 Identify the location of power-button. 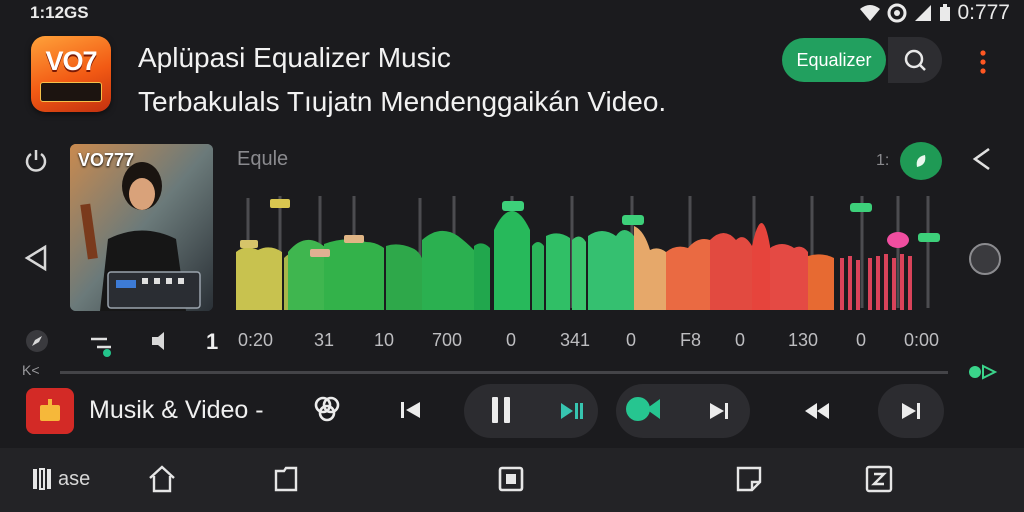
(36, 160).